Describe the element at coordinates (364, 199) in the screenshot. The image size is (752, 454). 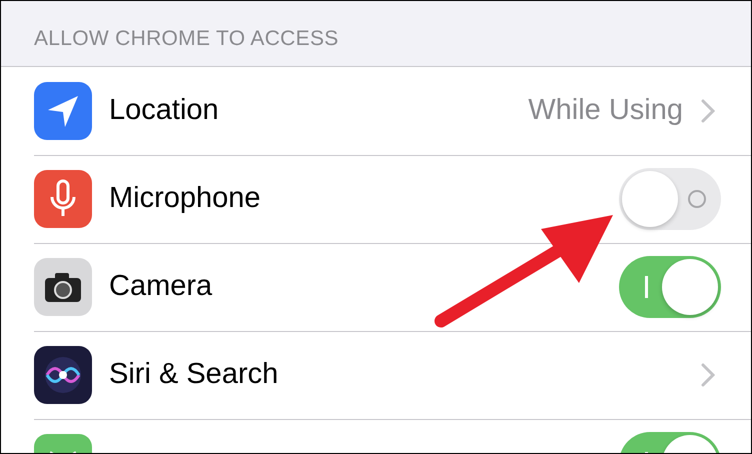
I see `row-label: Microphone` at that location.